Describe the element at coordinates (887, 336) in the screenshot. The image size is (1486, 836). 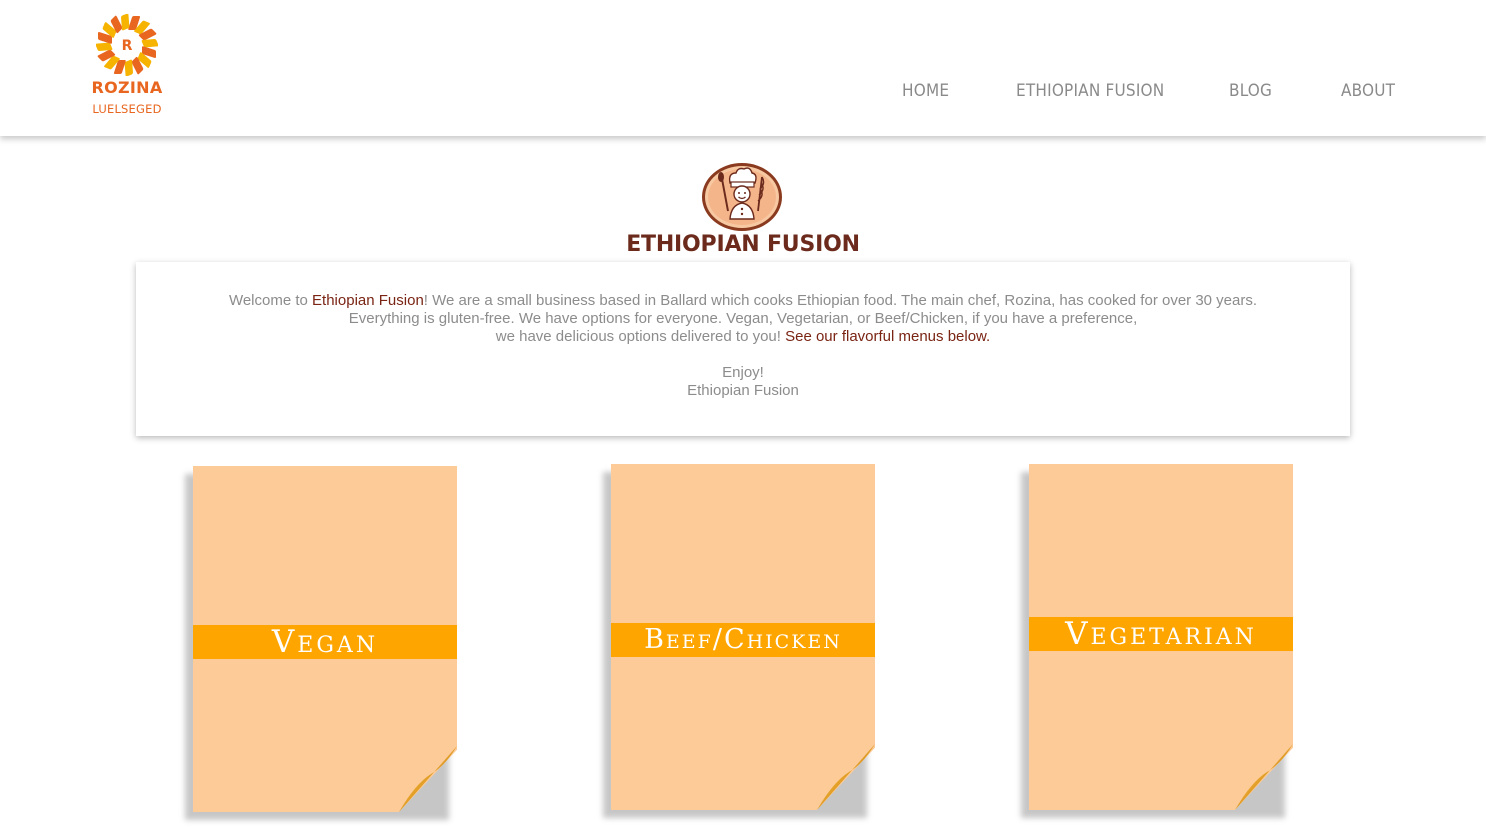
I see `menus-link: See our flavorful menus below.` at that location.